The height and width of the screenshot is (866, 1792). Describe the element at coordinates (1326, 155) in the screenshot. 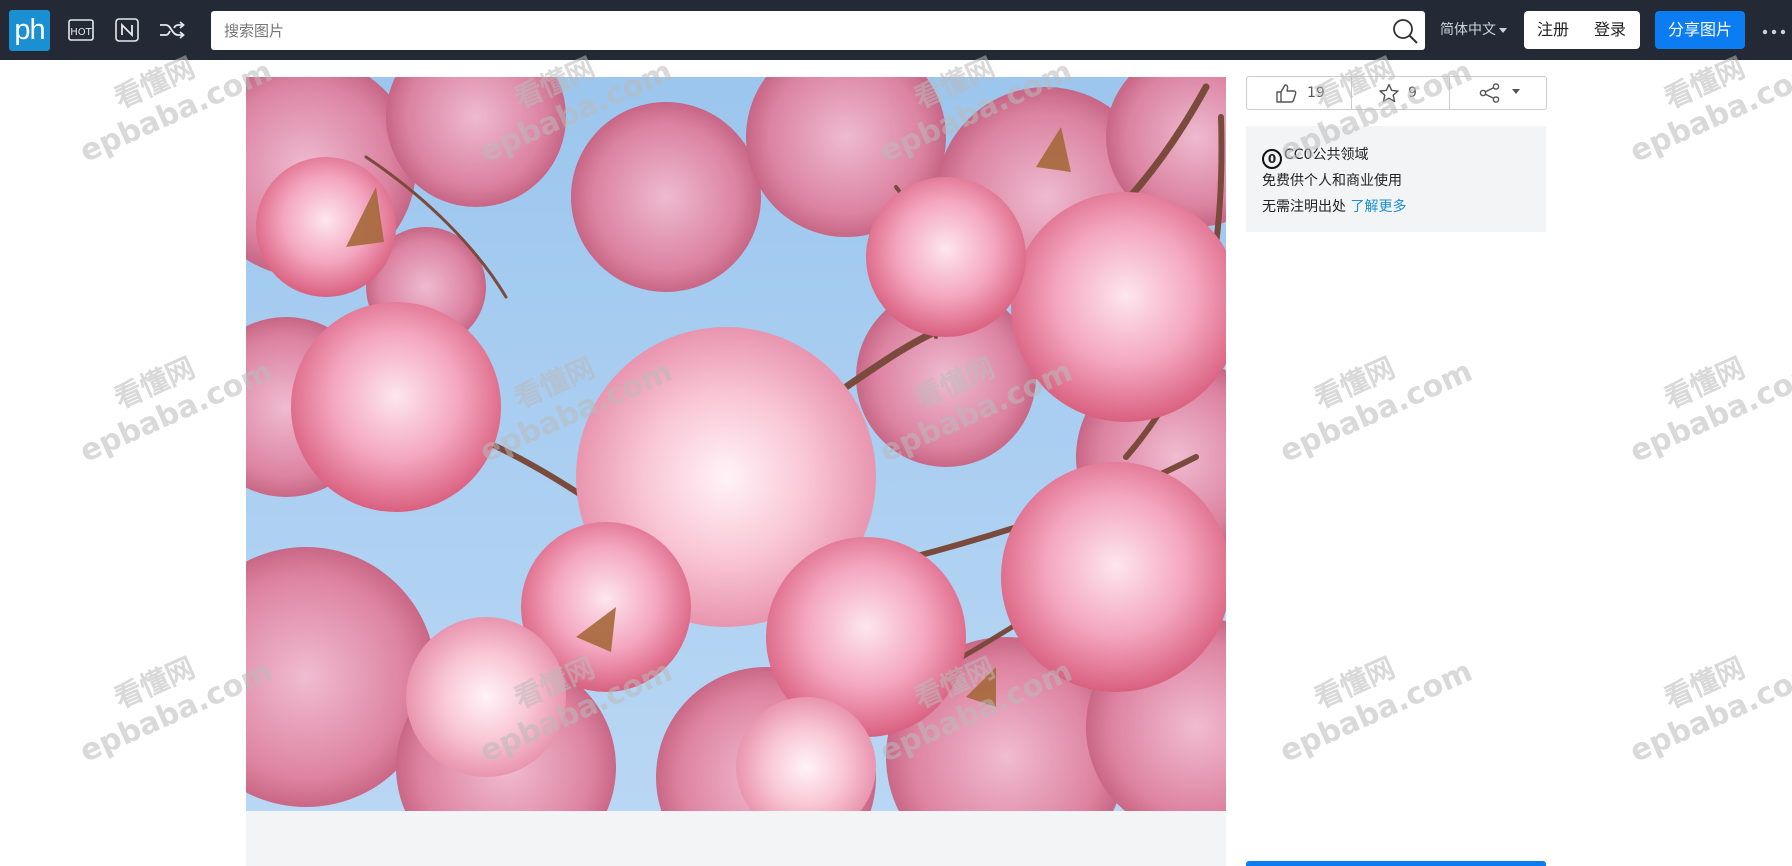

I see `license-title: CC0公共领域` at that location.